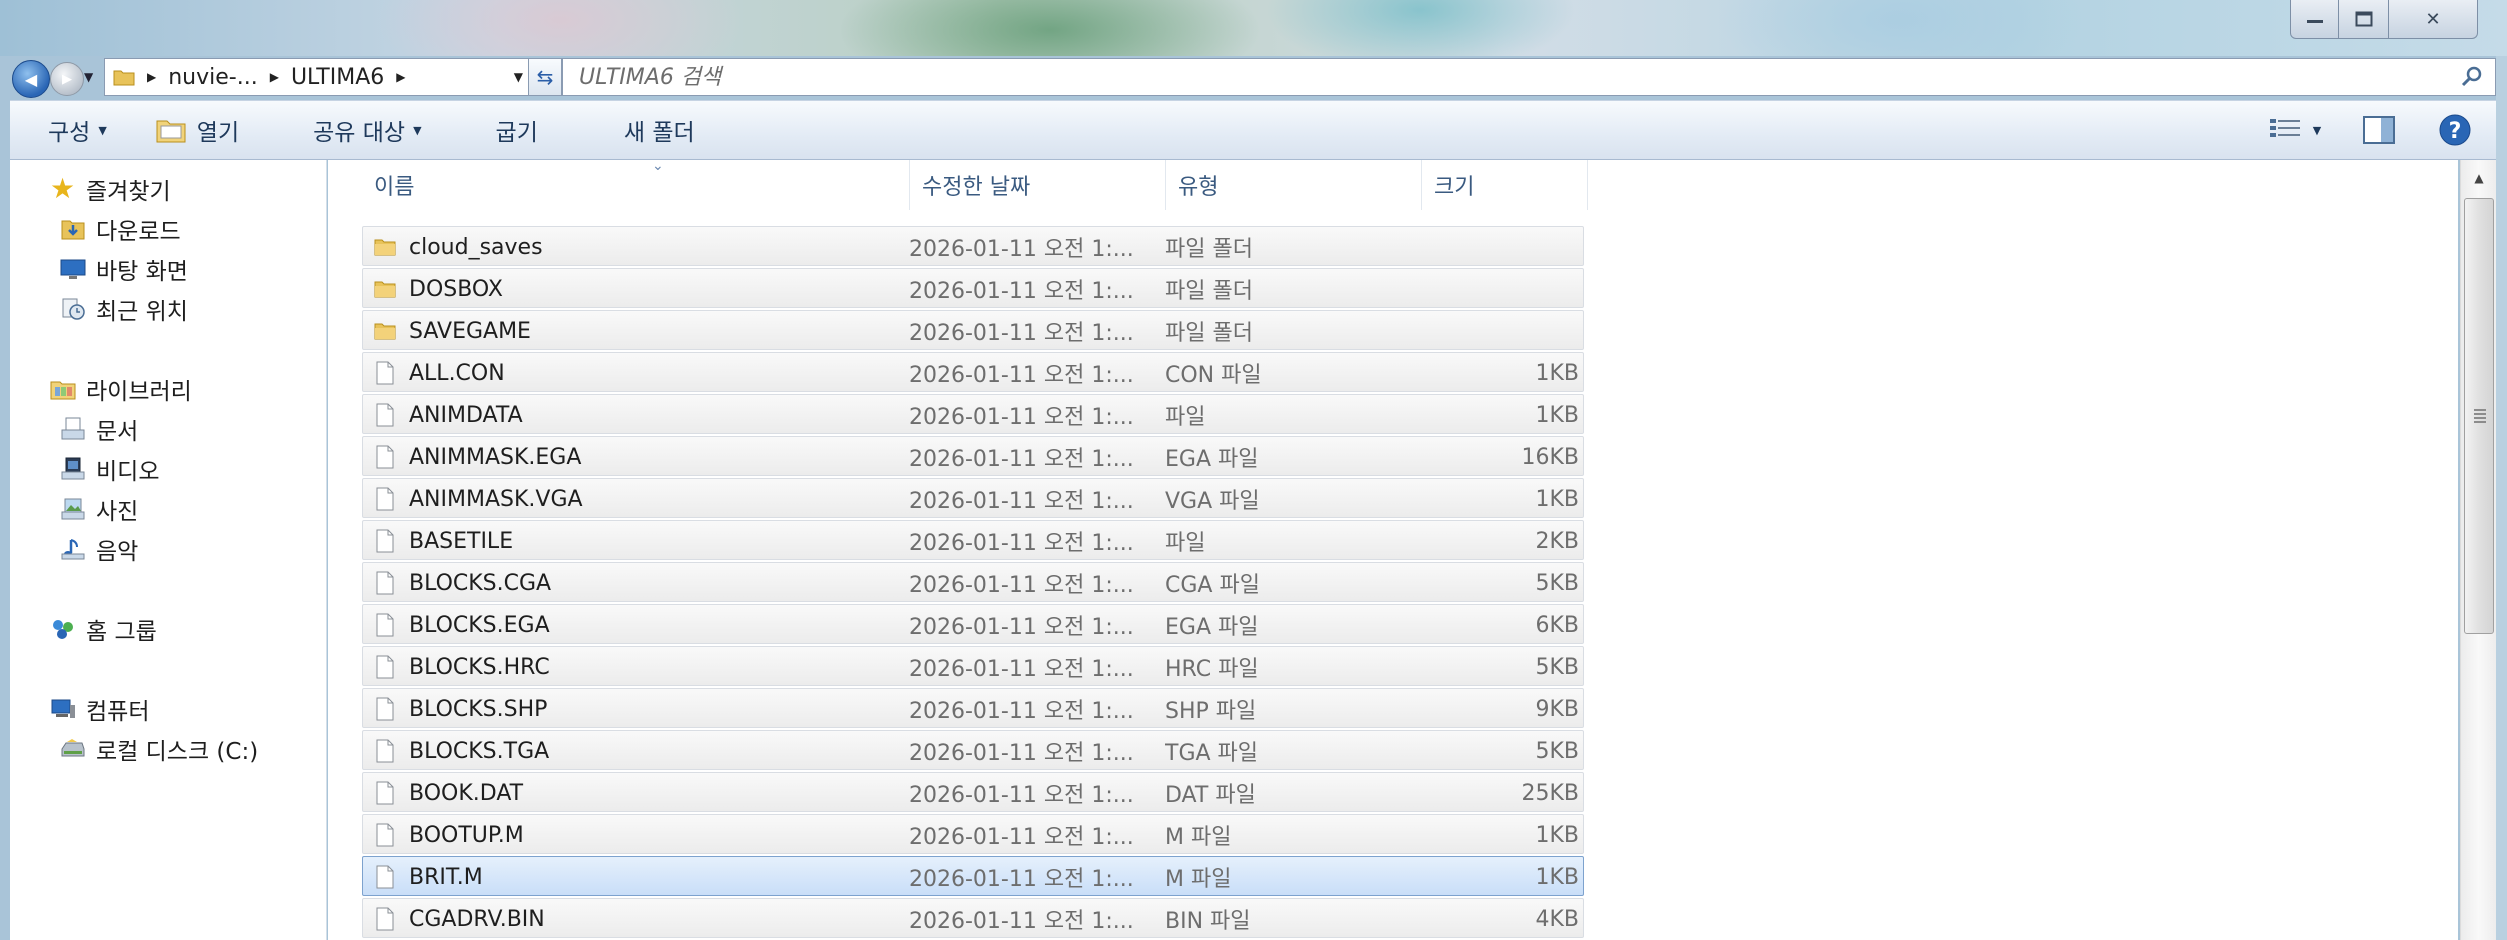 The height and width of the screenshot is (940, 2507). Describe the element at coordinates (659, 130) in the screenshot. I see `new-folder-button: 새 폴더` at that location.